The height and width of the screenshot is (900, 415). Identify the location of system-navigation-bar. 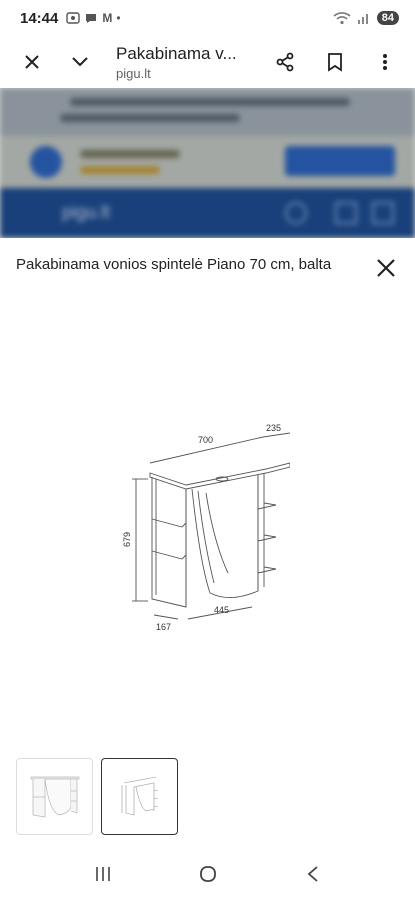
(207, 874).